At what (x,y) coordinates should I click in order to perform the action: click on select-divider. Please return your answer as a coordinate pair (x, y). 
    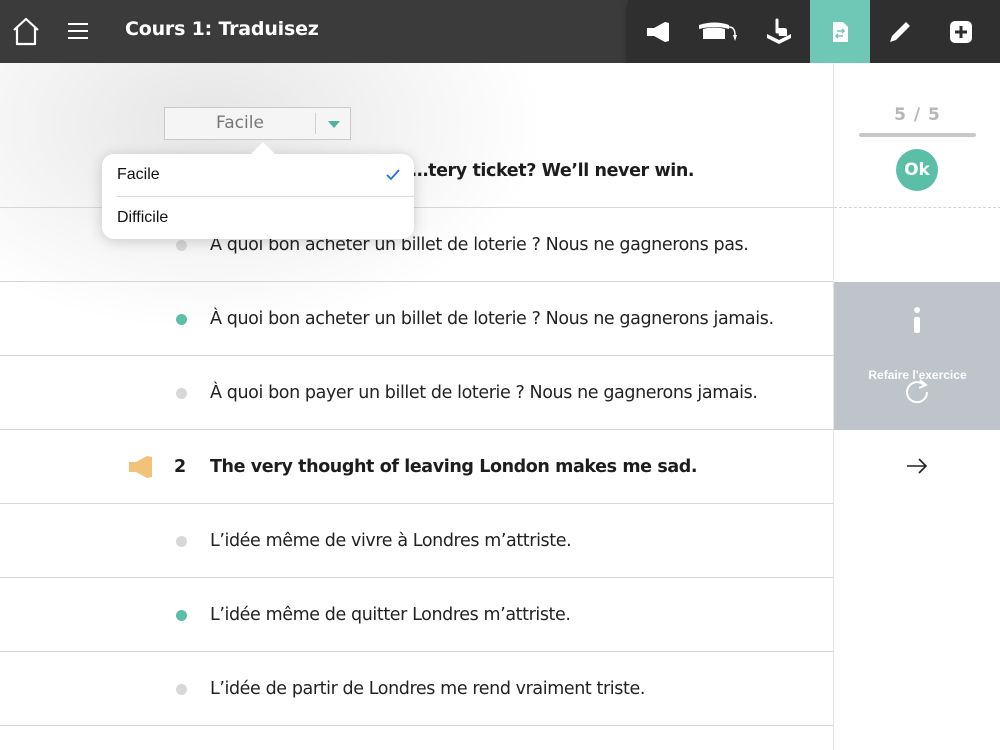
    Looking at the image, I should click on (315, 123).